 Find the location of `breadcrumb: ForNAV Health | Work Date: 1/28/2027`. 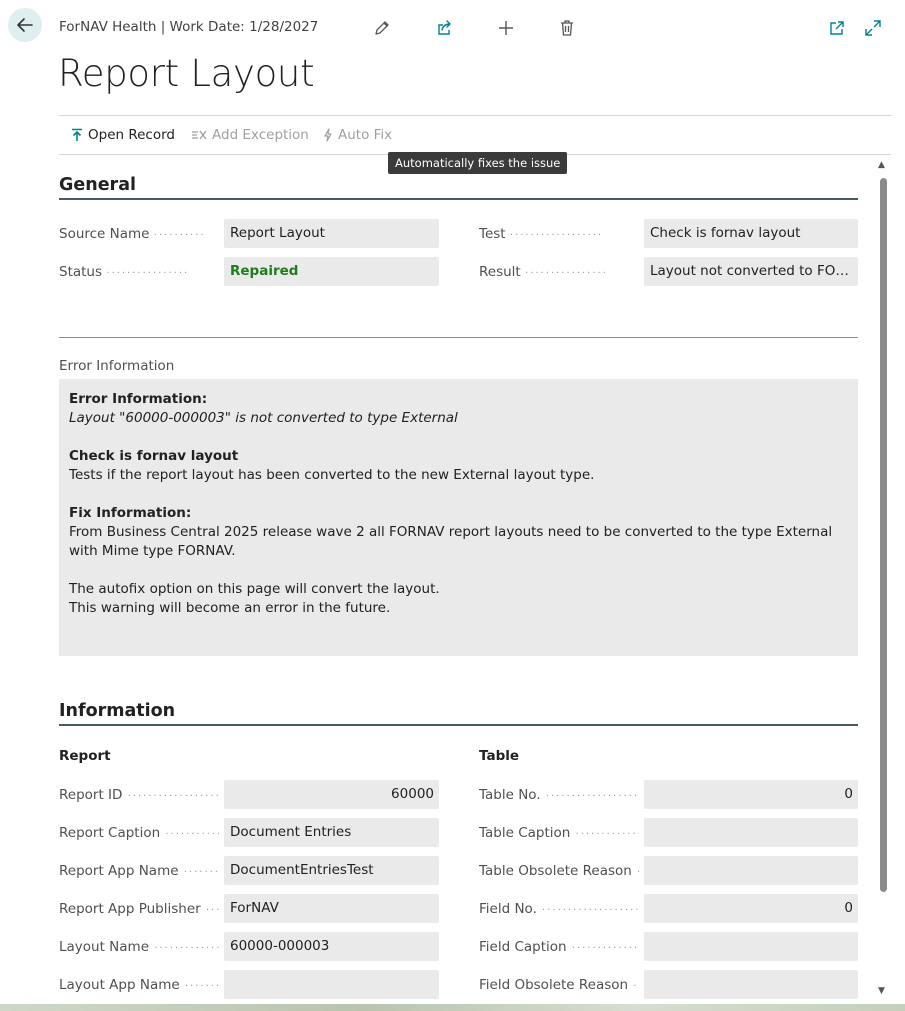

breadcrumb: ForNAV Health | Work Date: 1/28/2027 is located at coordinates (189, 27).